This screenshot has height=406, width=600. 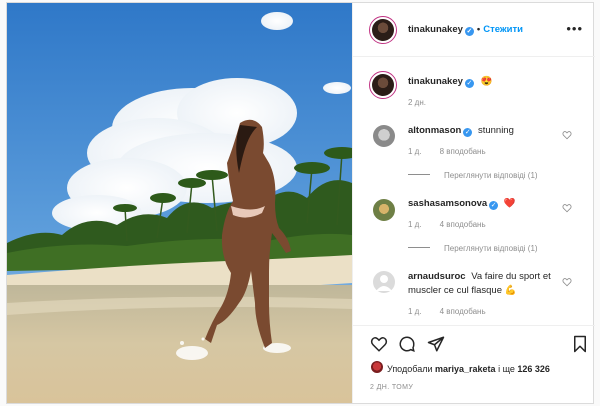 I want to click on follow-button: Стежити, so click(x=503, y=29).